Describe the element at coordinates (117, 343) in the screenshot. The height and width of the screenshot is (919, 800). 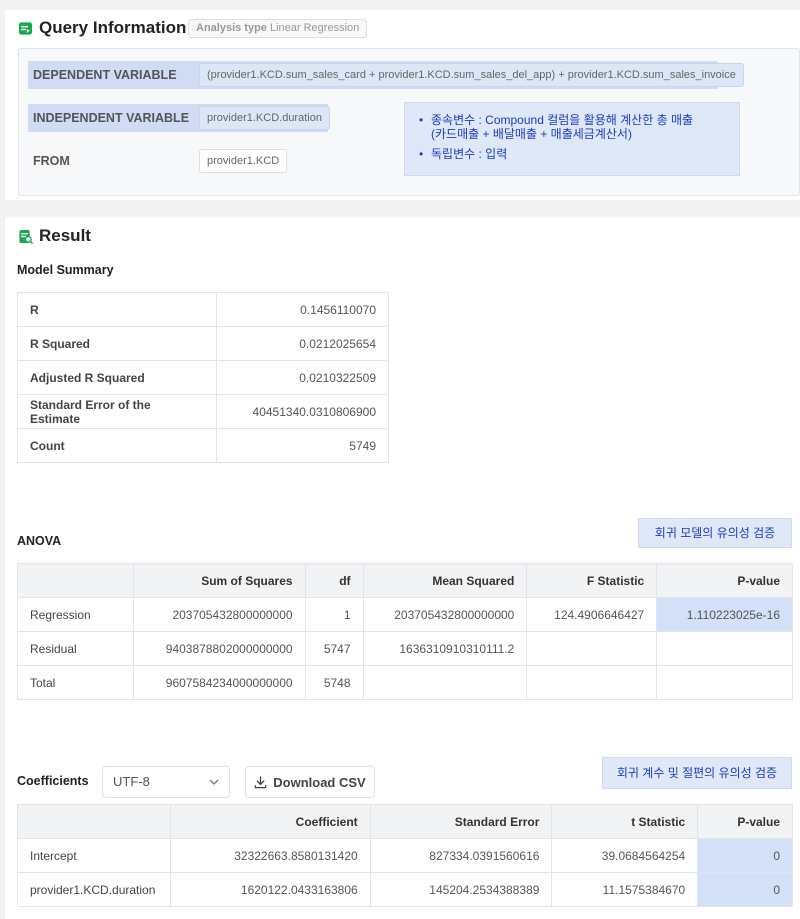
I see `summary-label: R Squared` at that location.